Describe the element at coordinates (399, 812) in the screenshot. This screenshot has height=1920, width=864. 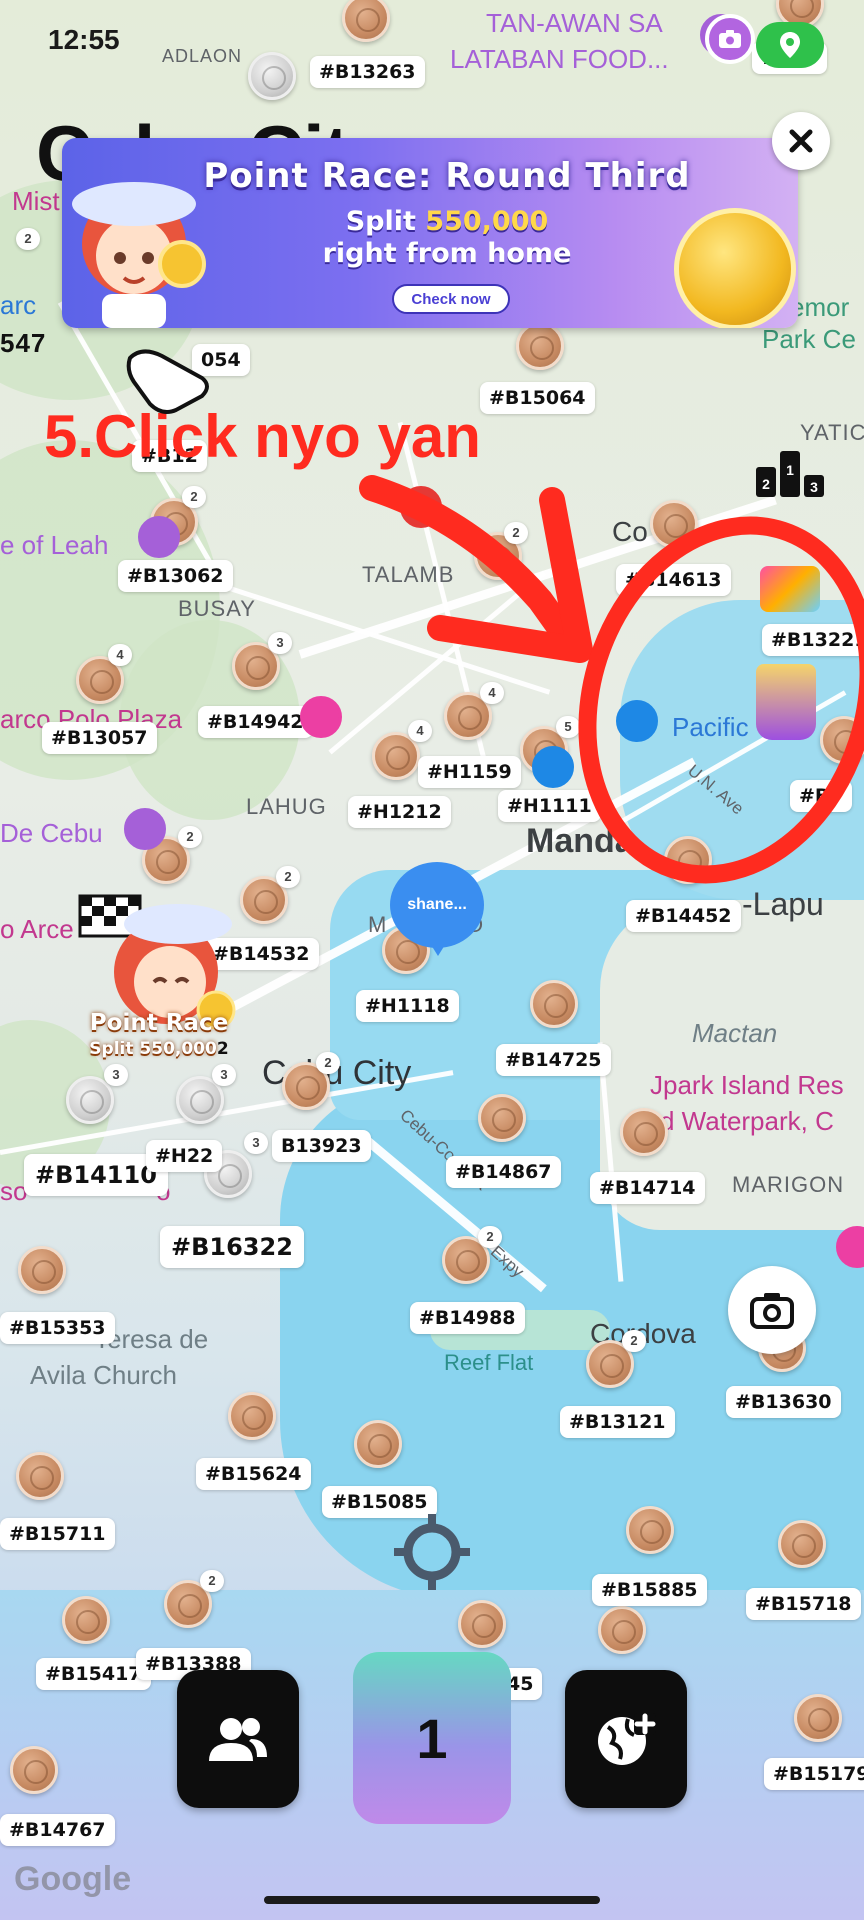
I see `code-tag: #H1212` at that location.